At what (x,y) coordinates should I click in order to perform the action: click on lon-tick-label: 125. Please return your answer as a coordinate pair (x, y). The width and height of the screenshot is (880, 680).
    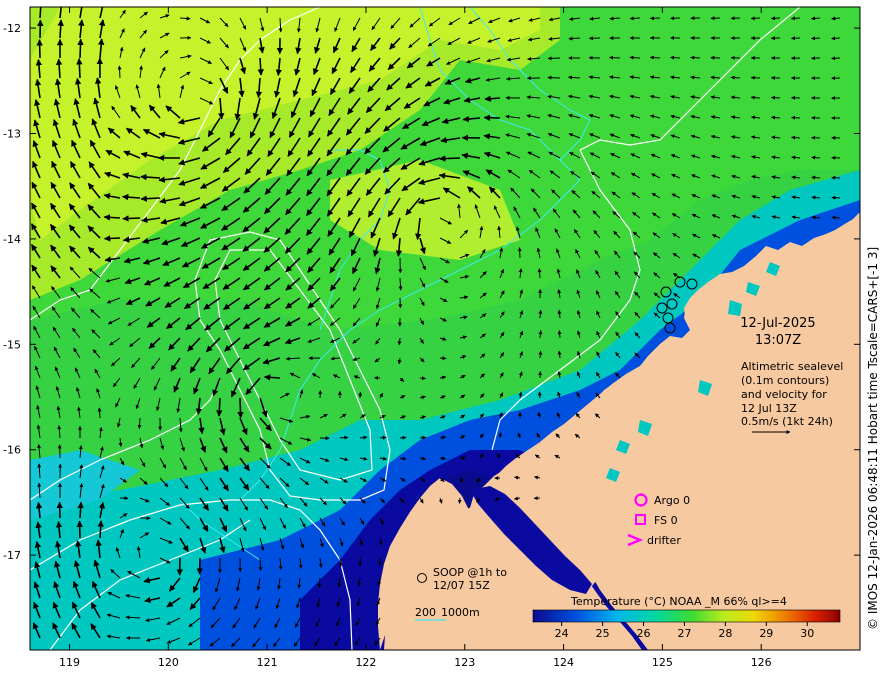
    Looking at the image, I should click on (662, 662).